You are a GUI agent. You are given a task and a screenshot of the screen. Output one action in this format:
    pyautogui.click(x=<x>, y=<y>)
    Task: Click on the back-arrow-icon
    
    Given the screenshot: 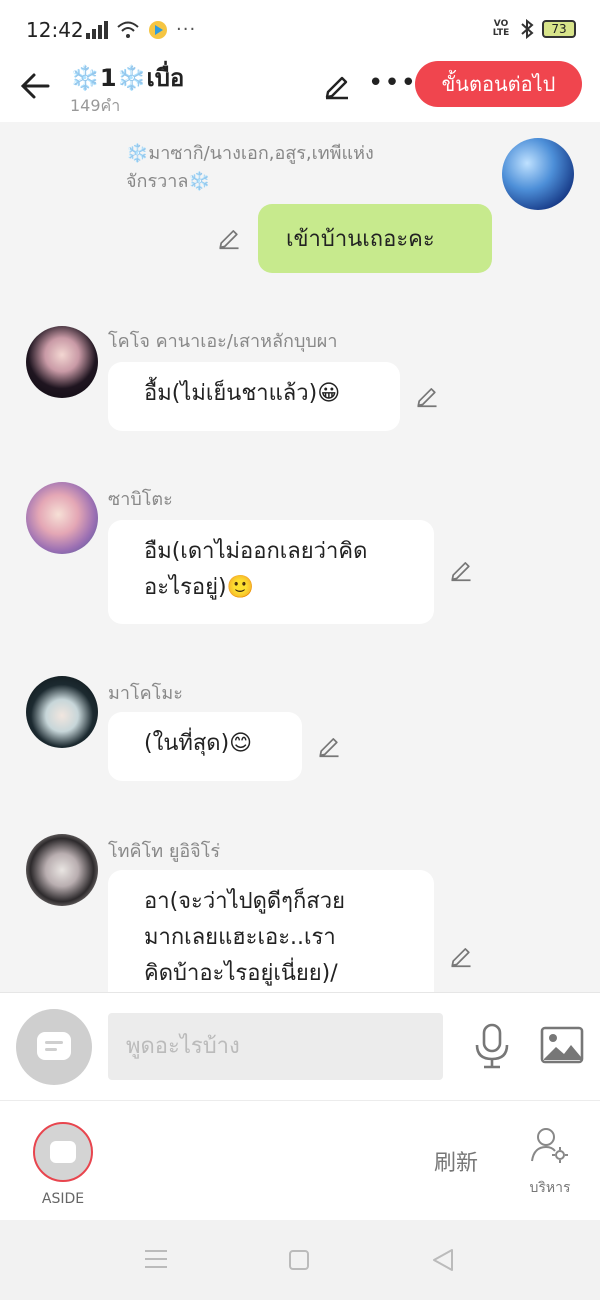 What is the action you would take?
    pyautogui.click(x=36, y=86)
    